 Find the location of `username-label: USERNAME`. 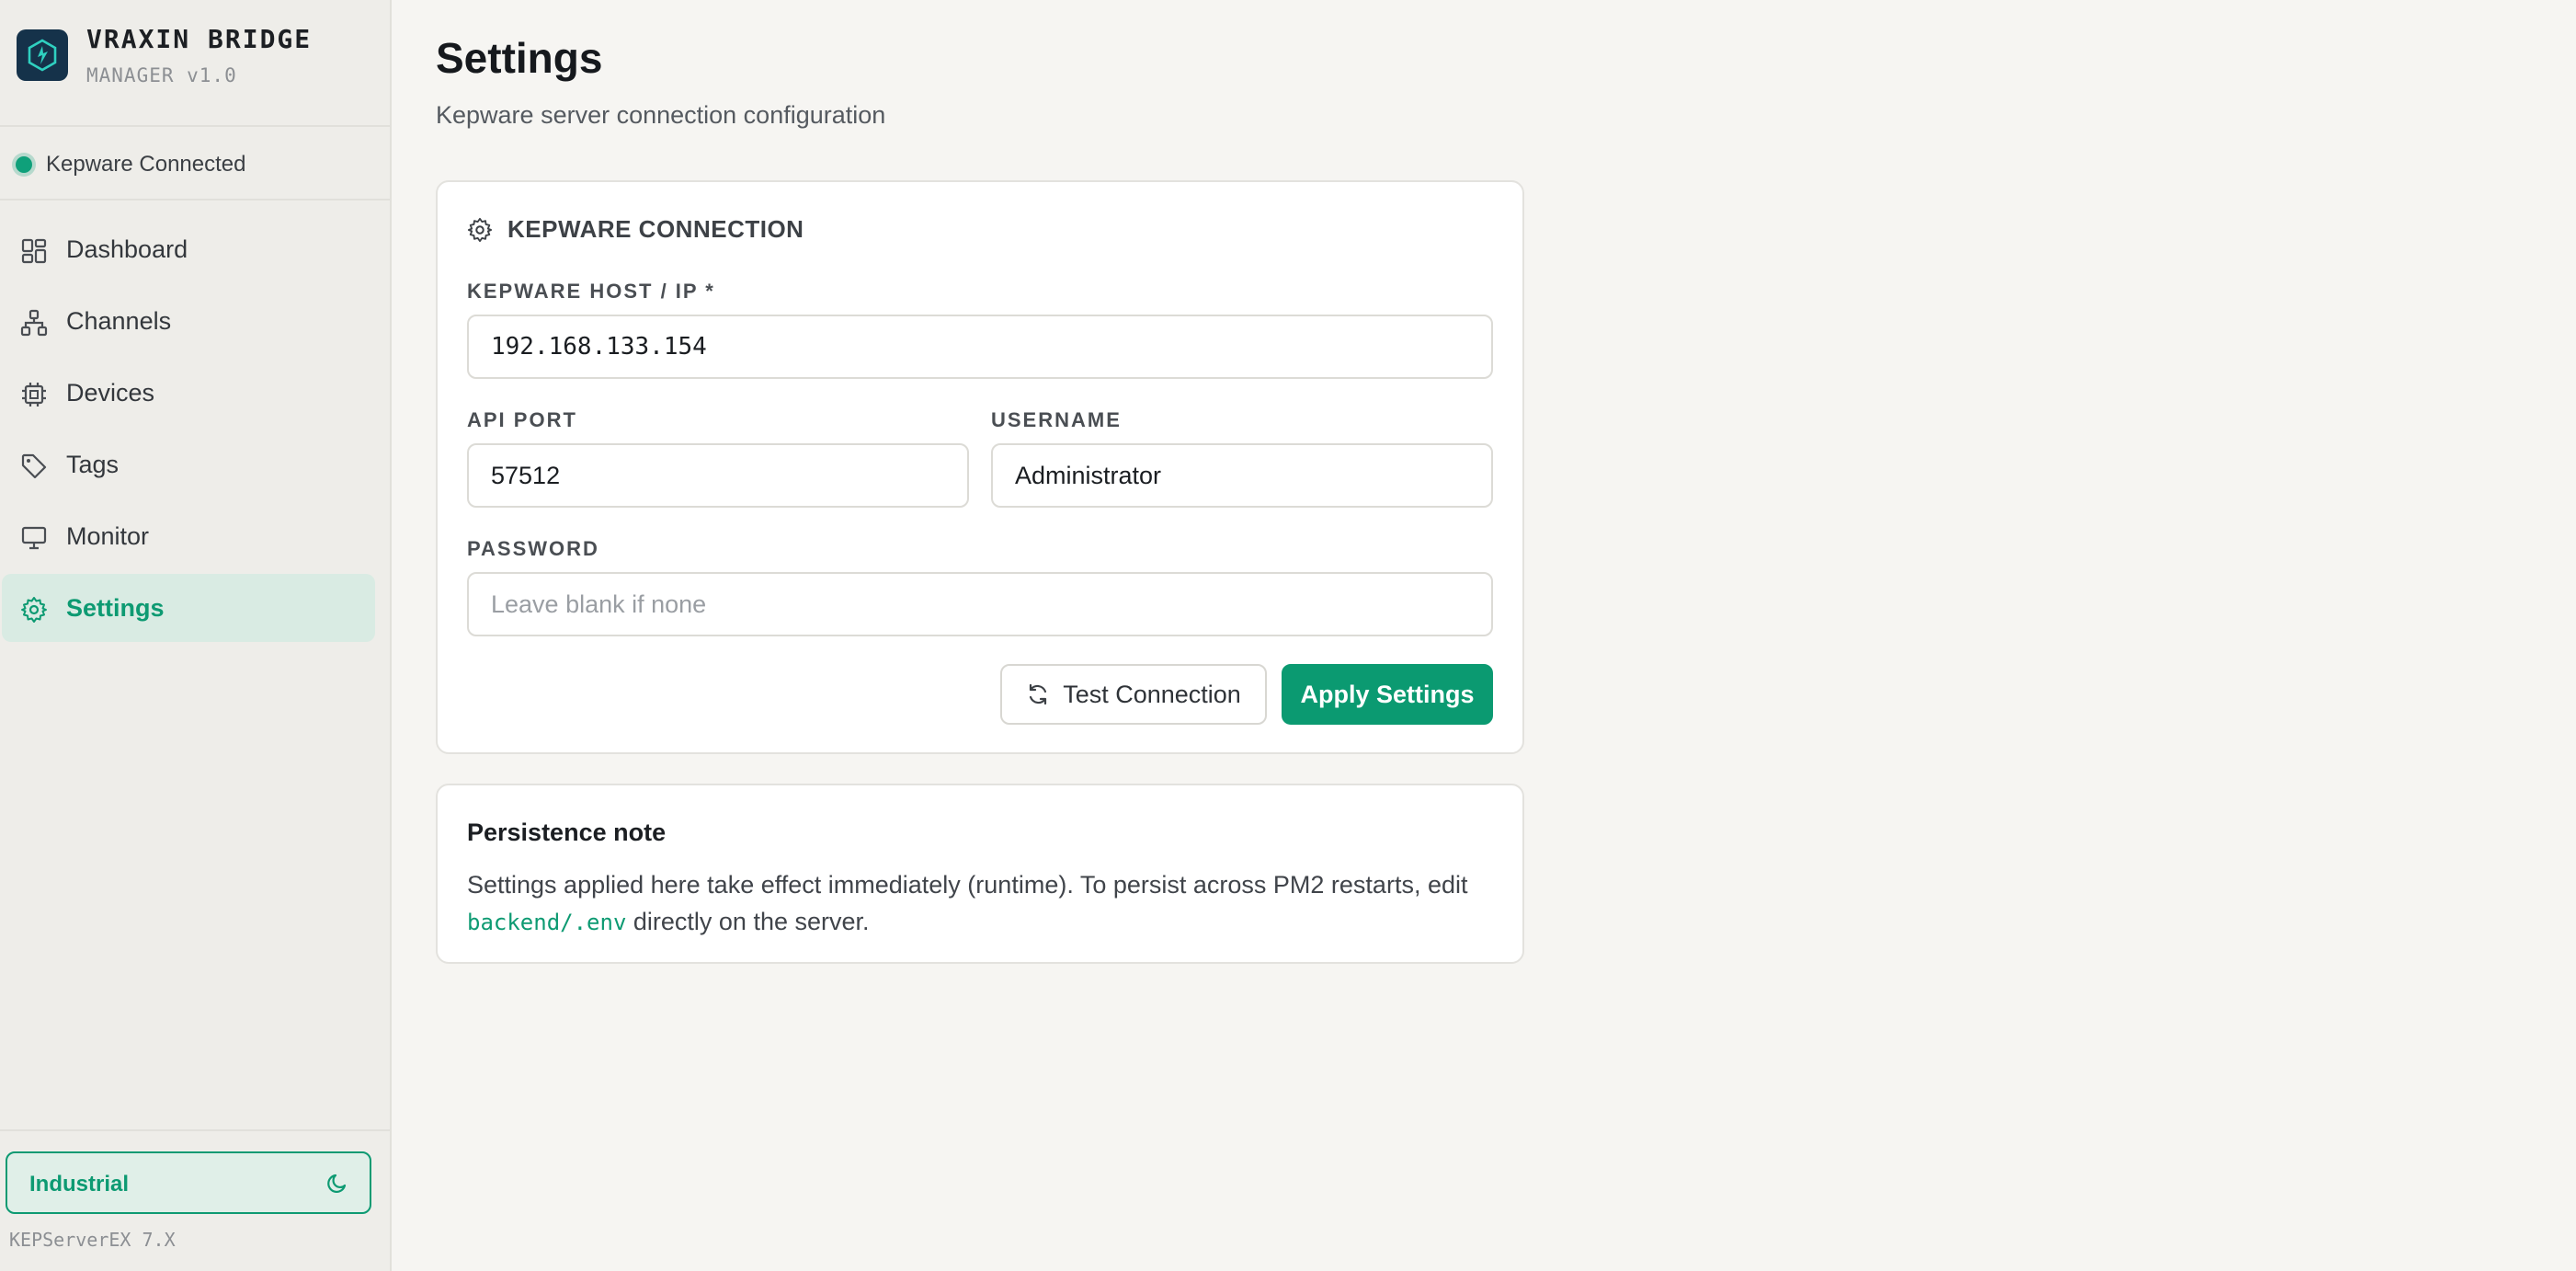

username-label: USERNAME is located at coordinates (1056, 420).